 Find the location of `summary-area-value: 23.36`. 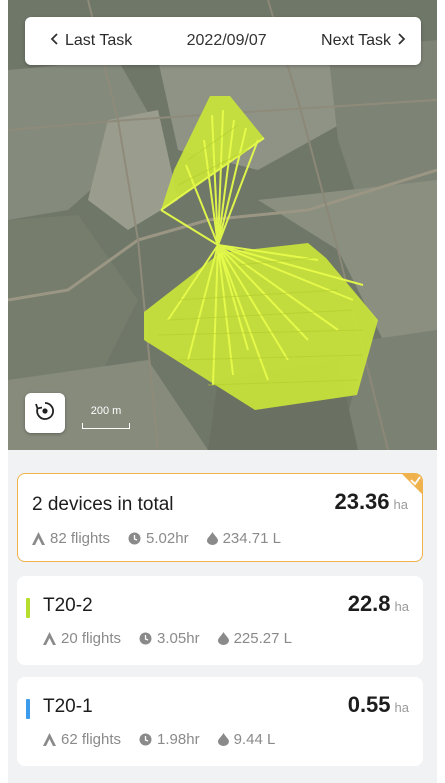

summary-area-value: 23.36 is located at coordinates (362, 501).